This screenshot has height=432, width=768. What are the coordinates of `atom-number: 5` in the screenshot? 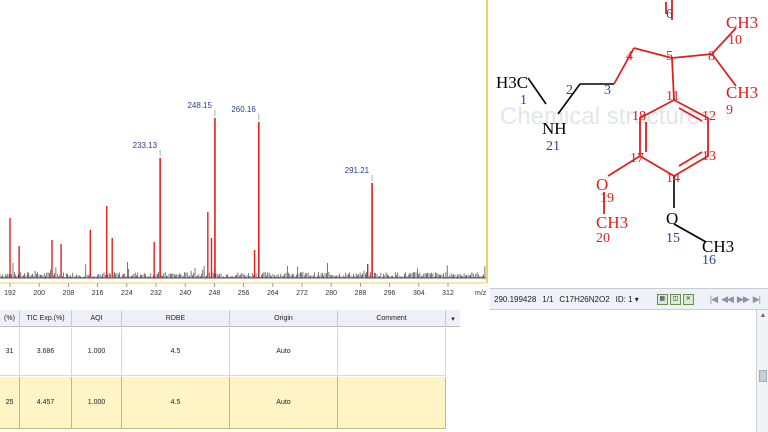 It's located at (669, 56).